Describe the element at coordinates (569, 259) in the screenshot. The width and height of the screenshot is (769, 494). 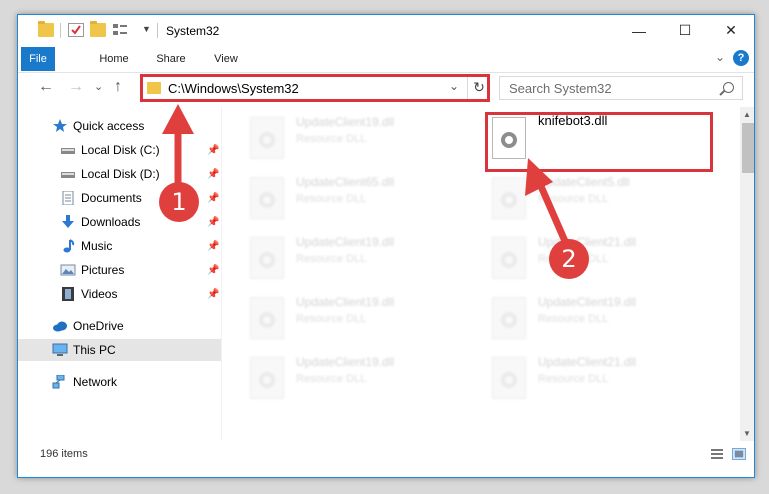
I see `step-2-badge: 2` at that location.